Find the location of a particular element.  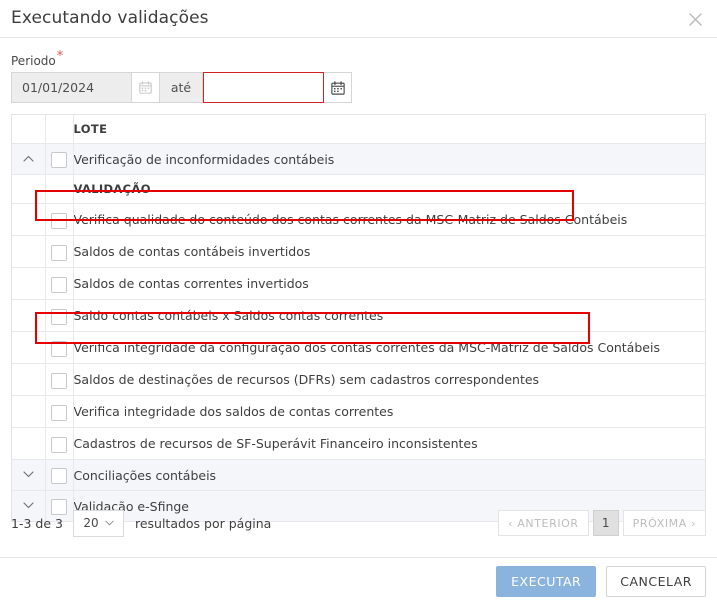

period-label-text: Periodo is located at coordinates (33, 61).